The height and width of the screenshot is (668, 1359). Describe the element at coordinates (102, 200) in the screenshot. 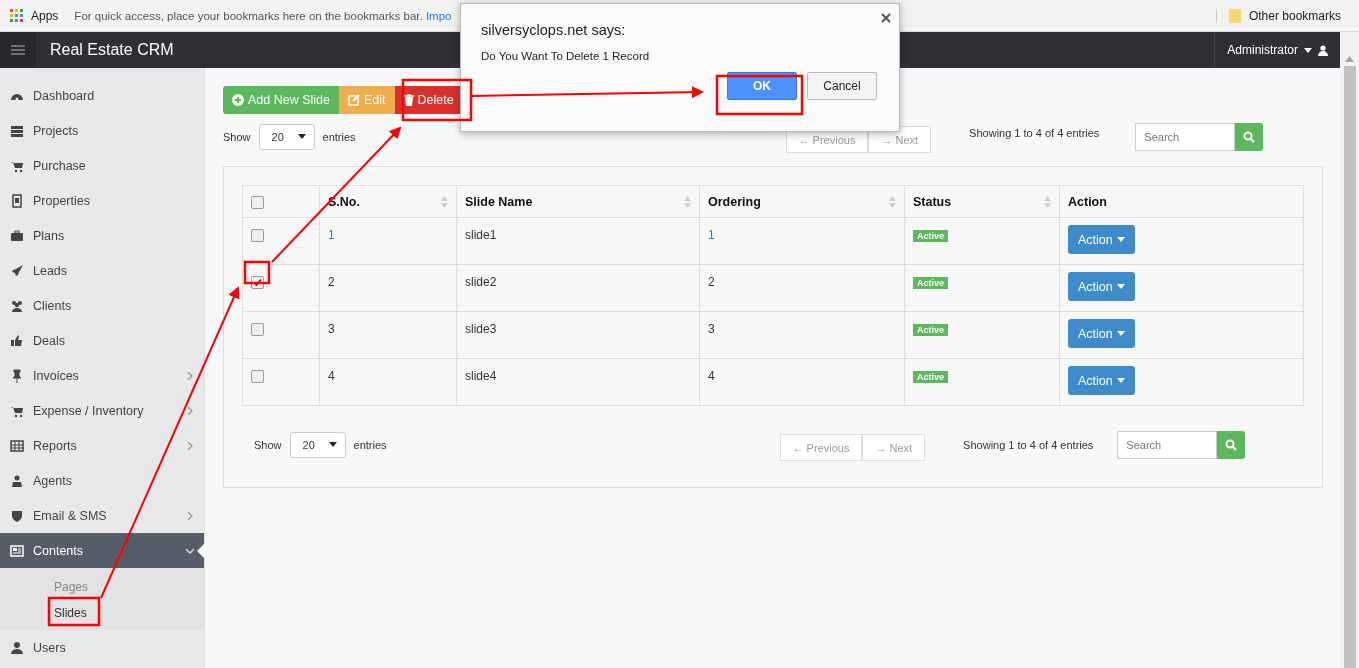

I see `sidebar-item: Properties` at that location.